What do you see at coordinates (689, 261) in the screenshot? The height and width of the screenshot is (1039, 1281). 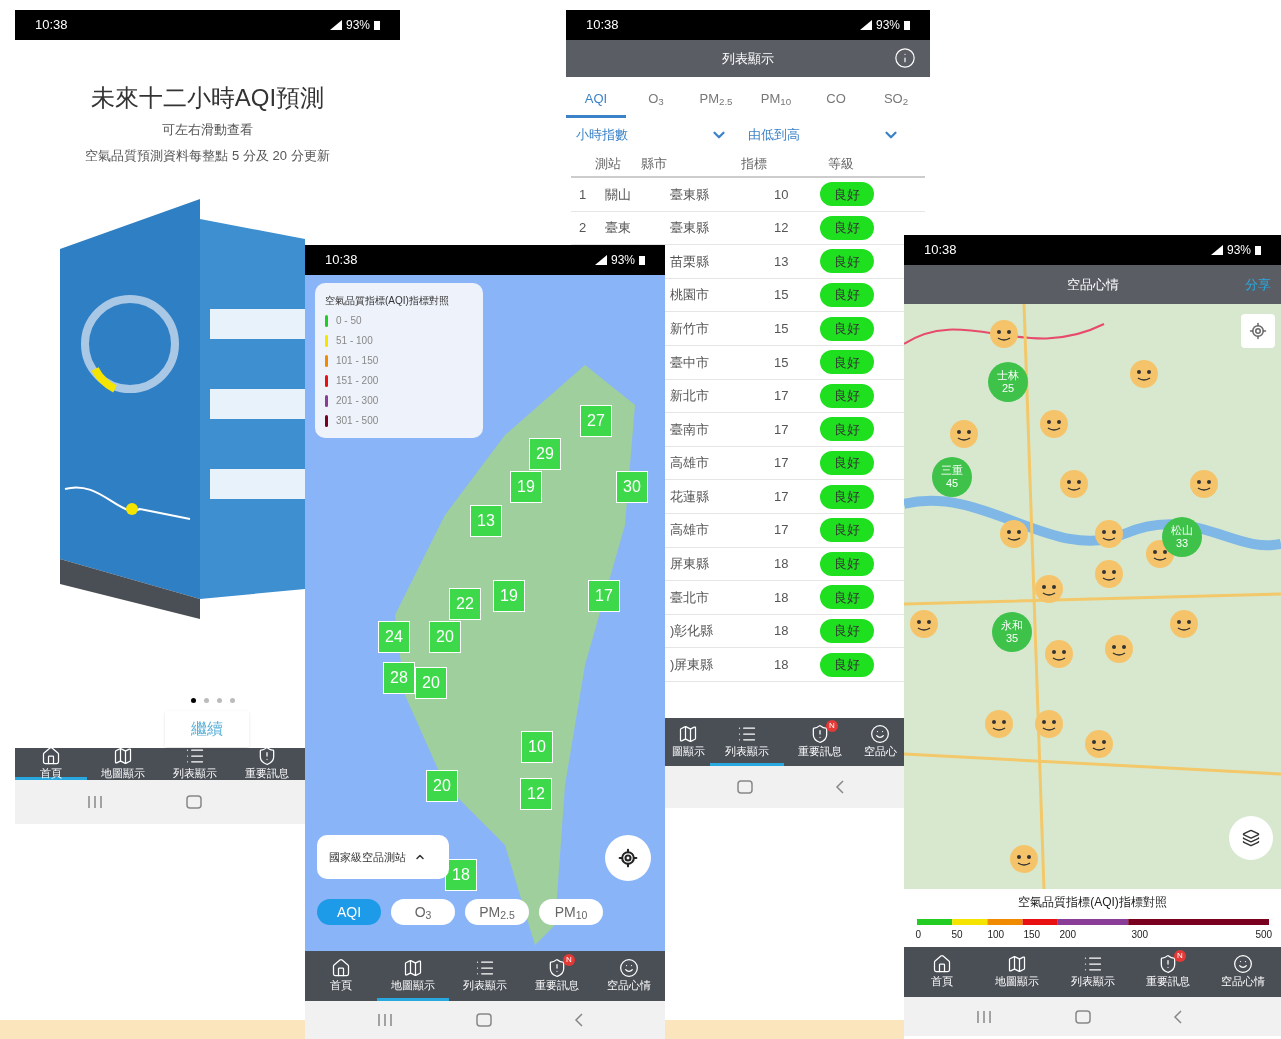 I see `county-cell: 苗栗縣` at bounding box center [689, 261].